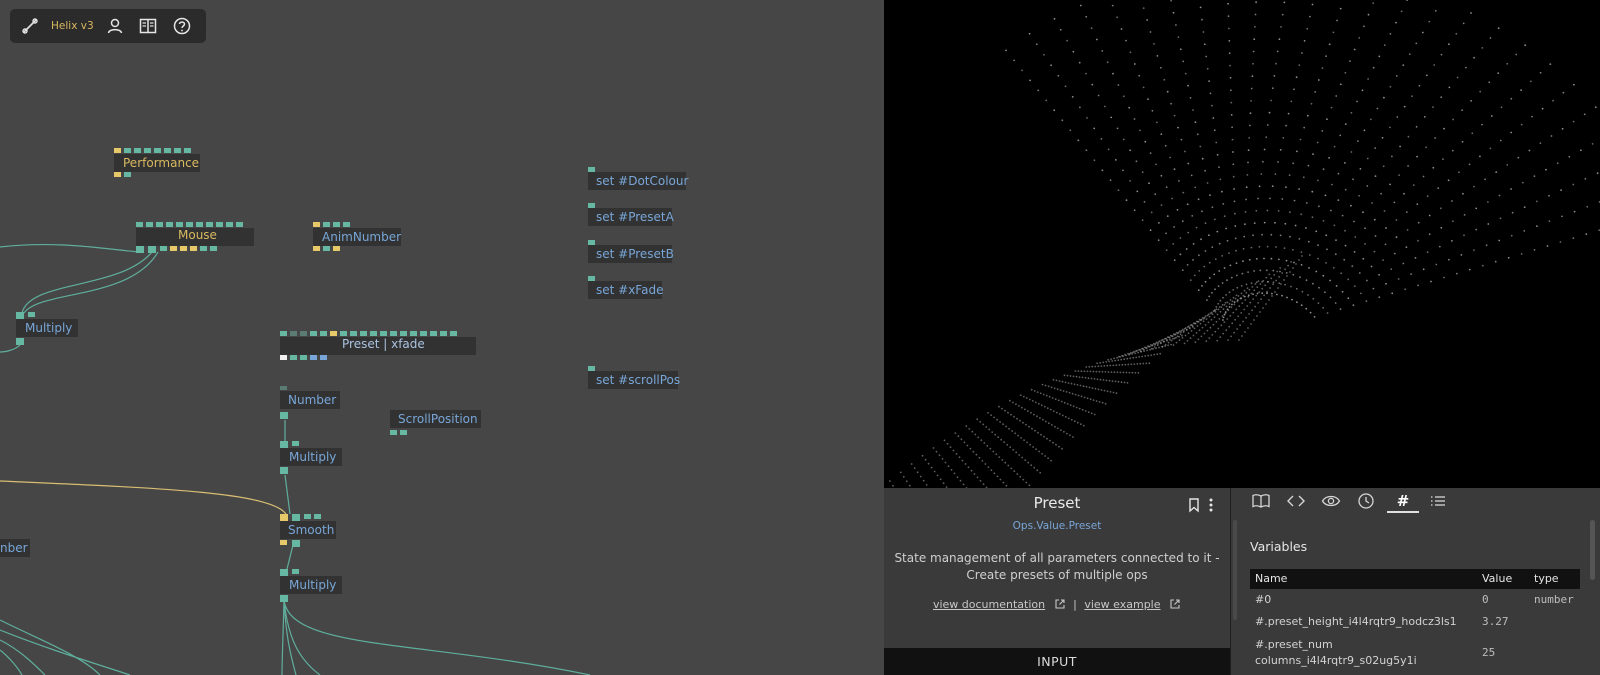  What do you see at coordinates (1403, 501) in the screenshot?
I see `hash-icon: #` at bounding box center [1403, 501].